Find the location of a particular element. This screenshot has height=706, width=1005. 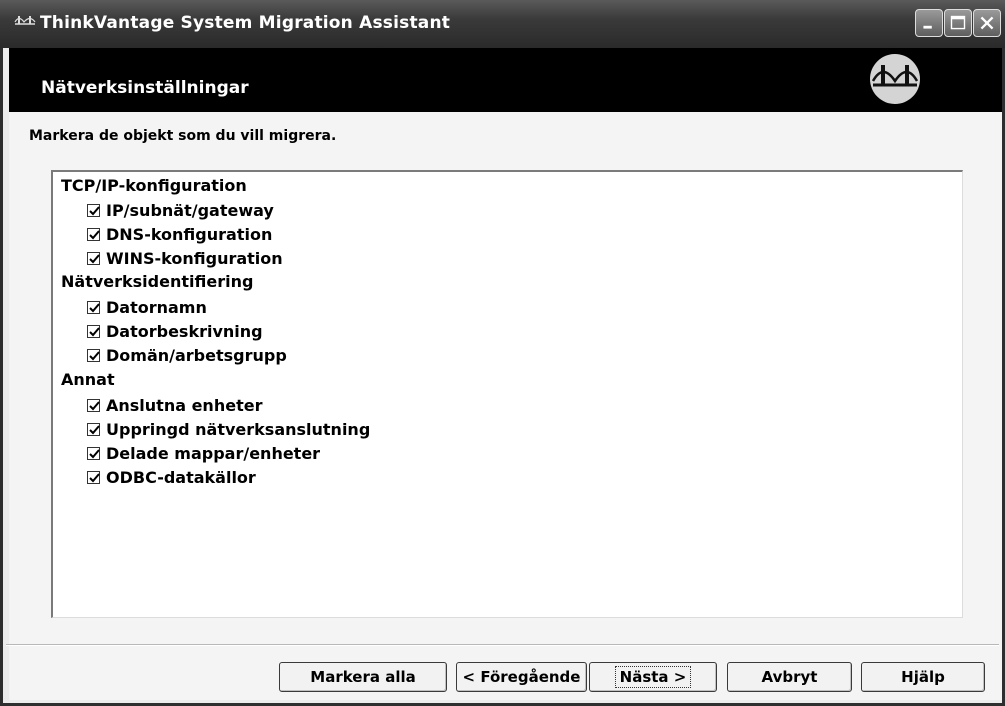

item-label: ODBC-datakällor is located at coordinates (181, 477).